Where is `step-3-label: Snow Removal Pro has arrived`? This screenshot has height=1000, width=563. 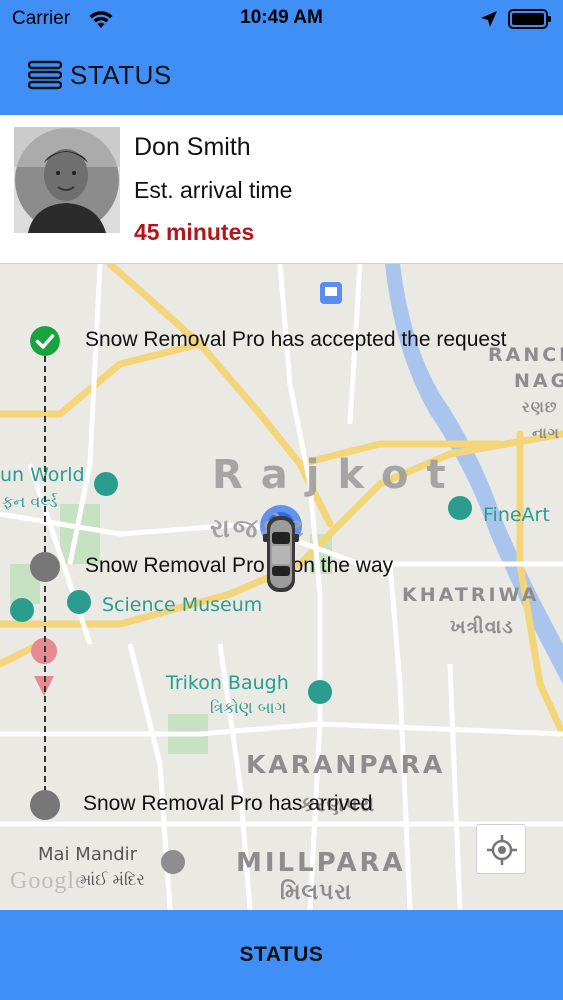 step-3-label: Snow Removal Pro has arrived is located at coordinates (228, 803).